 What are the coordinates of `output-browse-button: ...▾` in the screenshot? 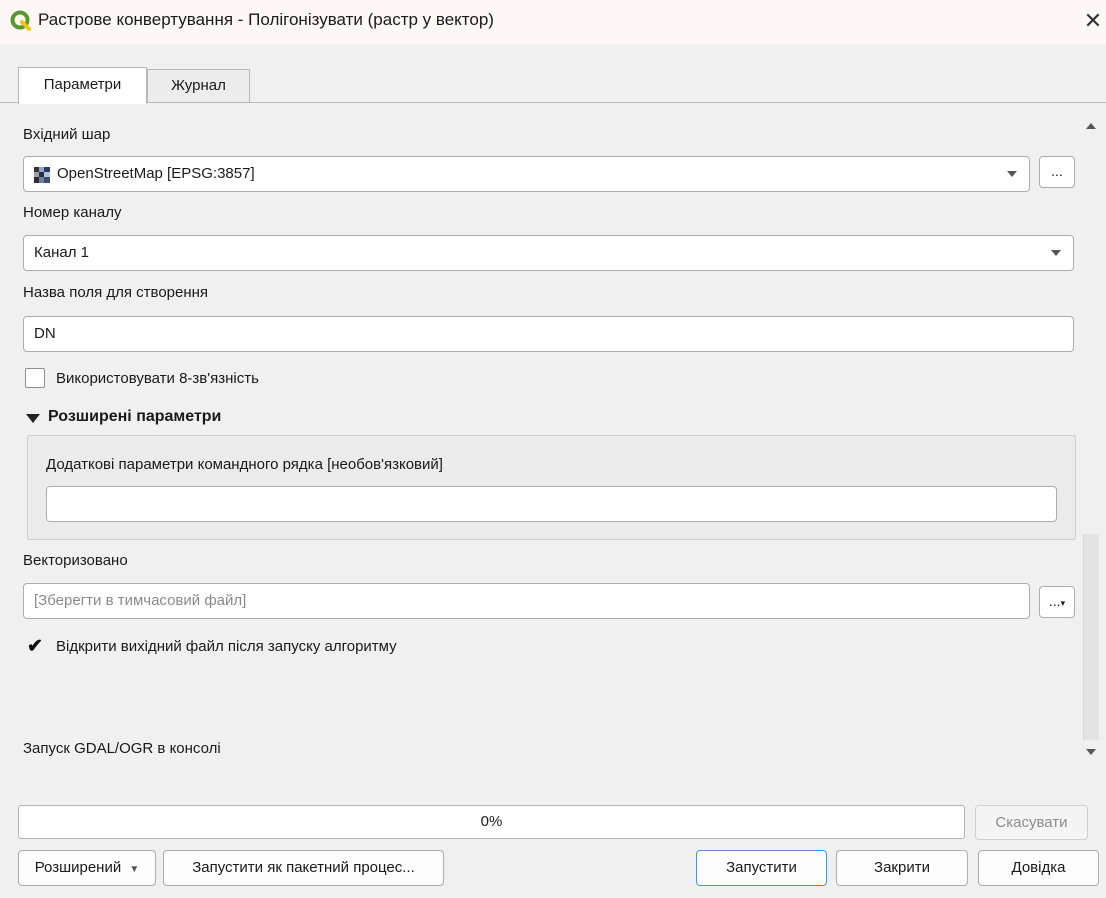 It's located at (1057, 602).